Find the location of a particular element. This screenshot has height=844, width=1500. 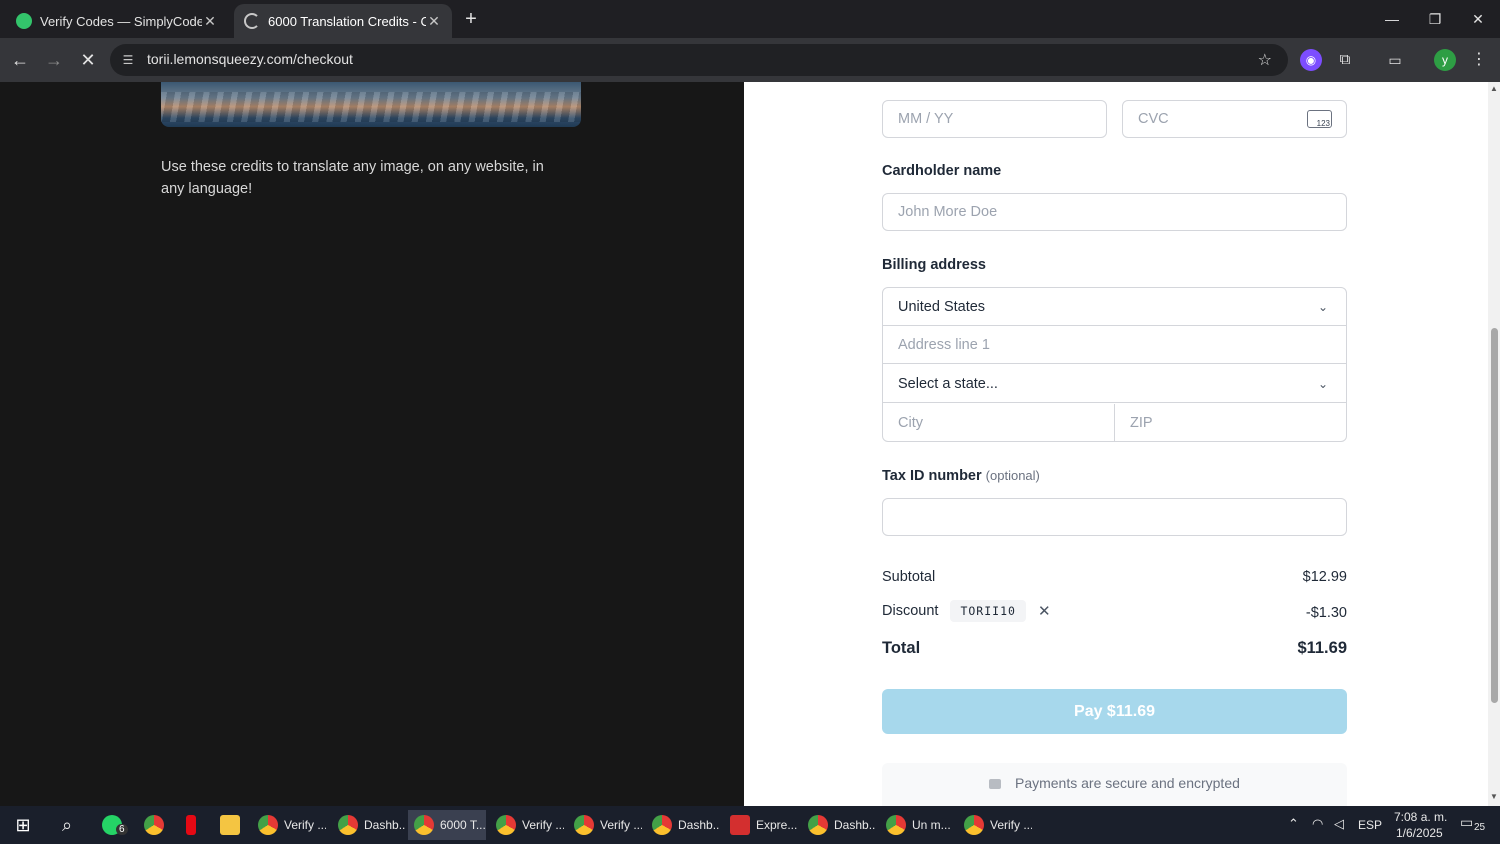

subtotal-value: $12.99 is located at coordinates (1324, 577).